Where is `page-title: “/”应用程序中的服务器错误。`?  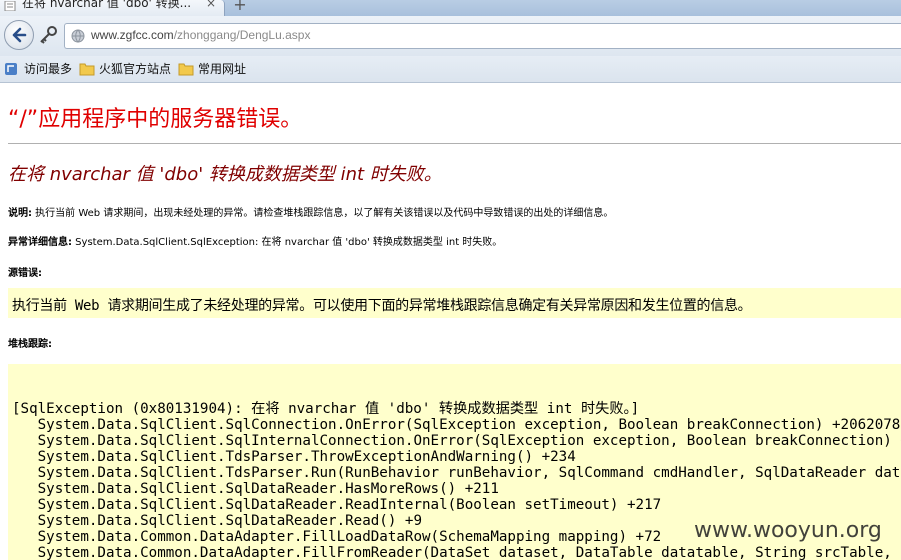
page-title: “/”应用程序中的服务器错误。 is located at coordinates (155, 119).